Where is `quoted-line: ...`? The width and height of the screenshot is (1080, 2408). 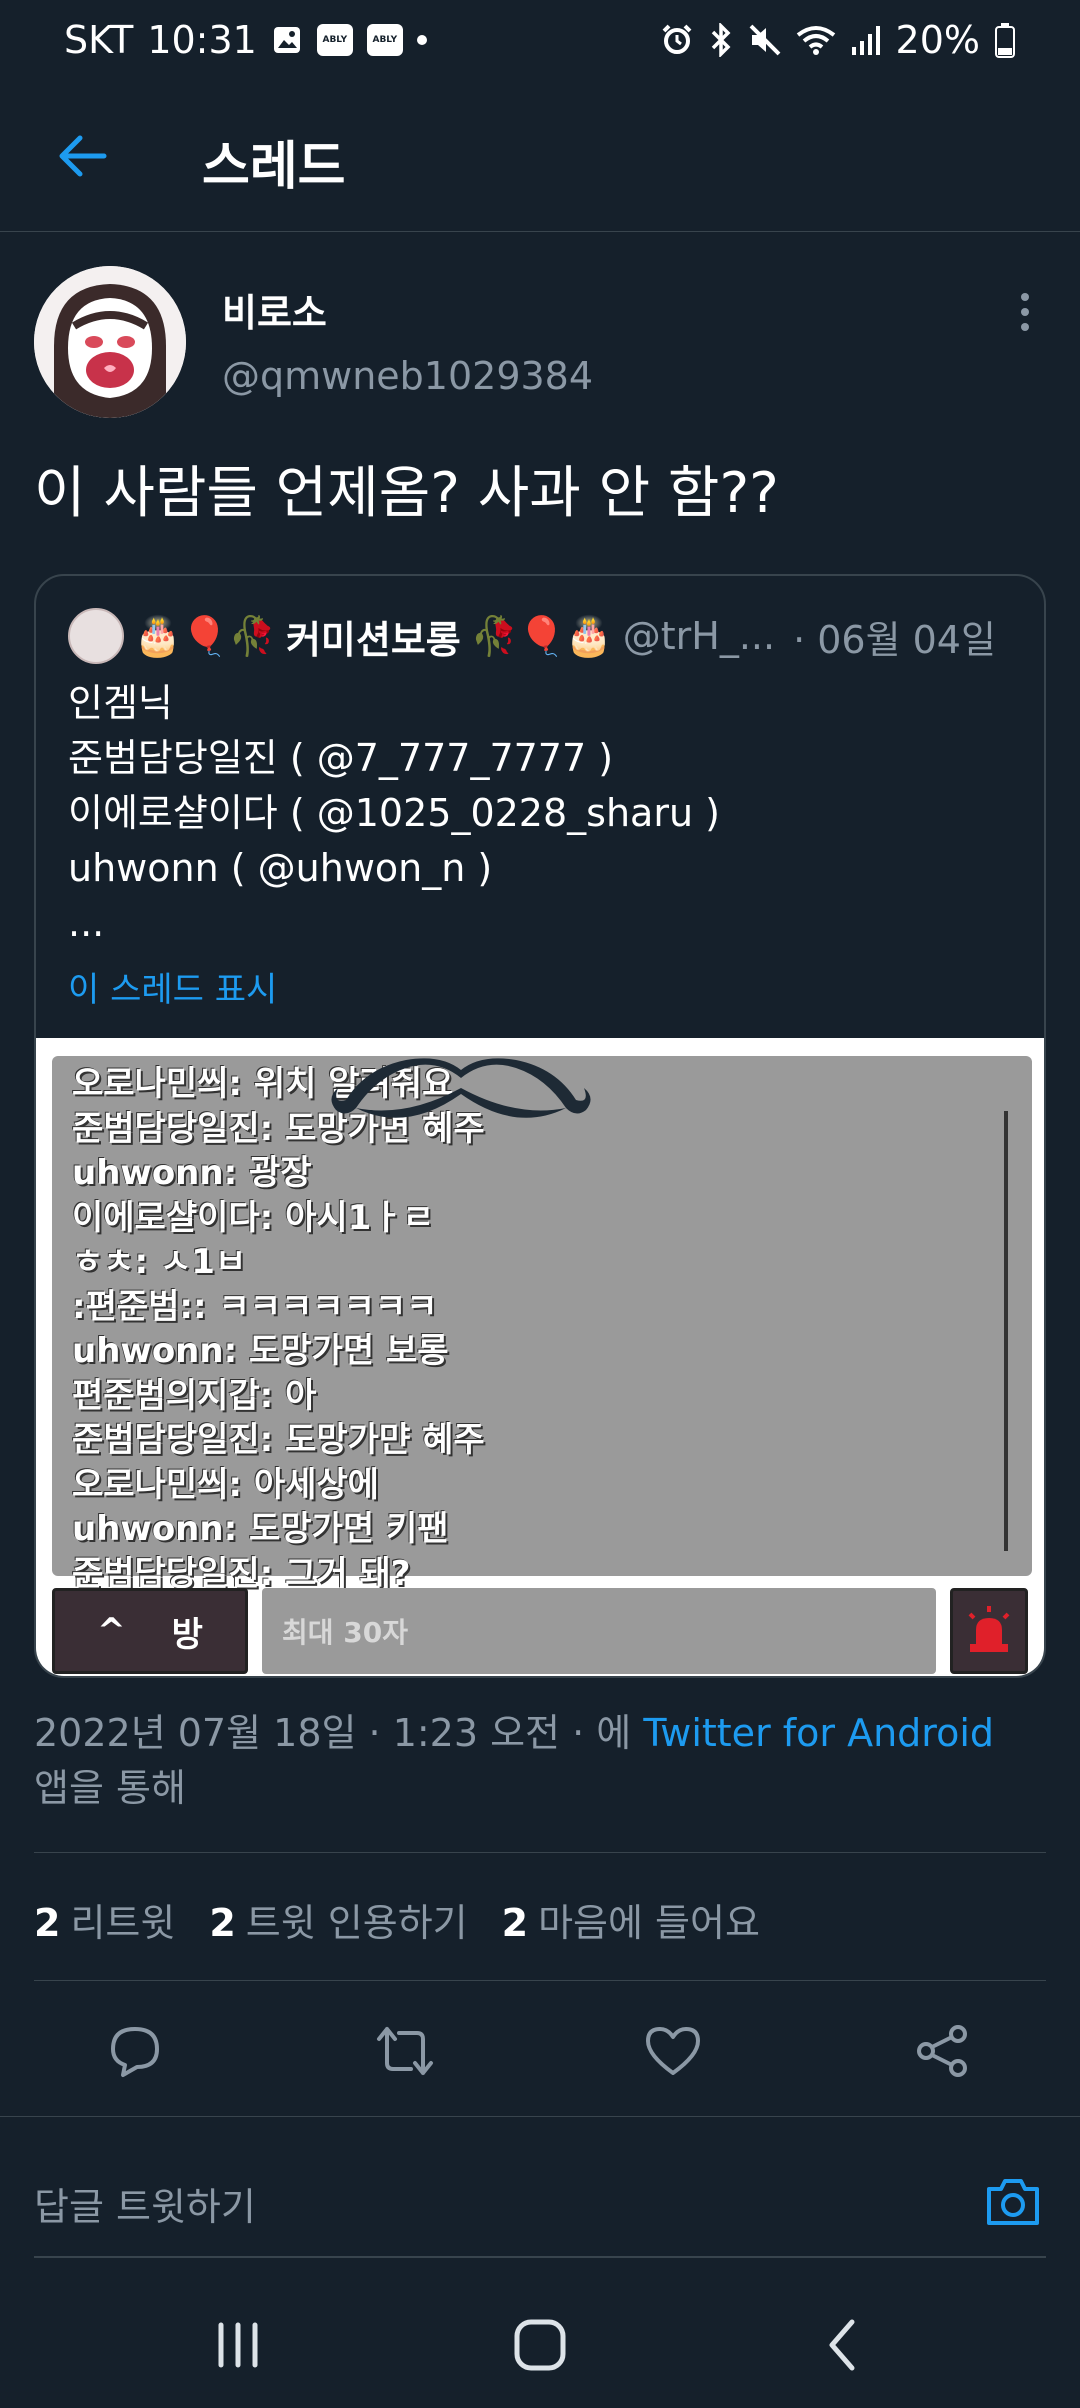
quoted-line: ... is located at coordinates (86, 923).